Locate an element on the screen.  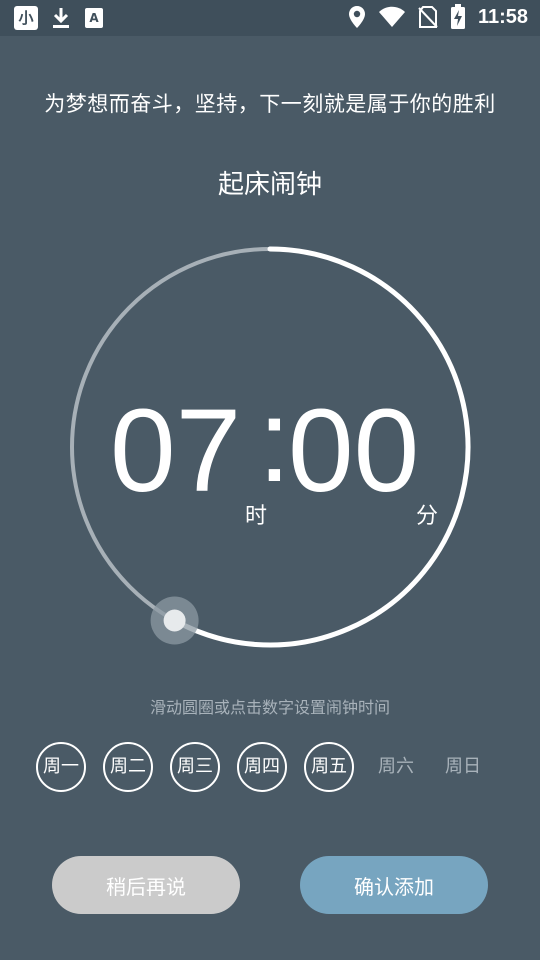
day-thursday: 周四 is located at coordinates (262, 767).